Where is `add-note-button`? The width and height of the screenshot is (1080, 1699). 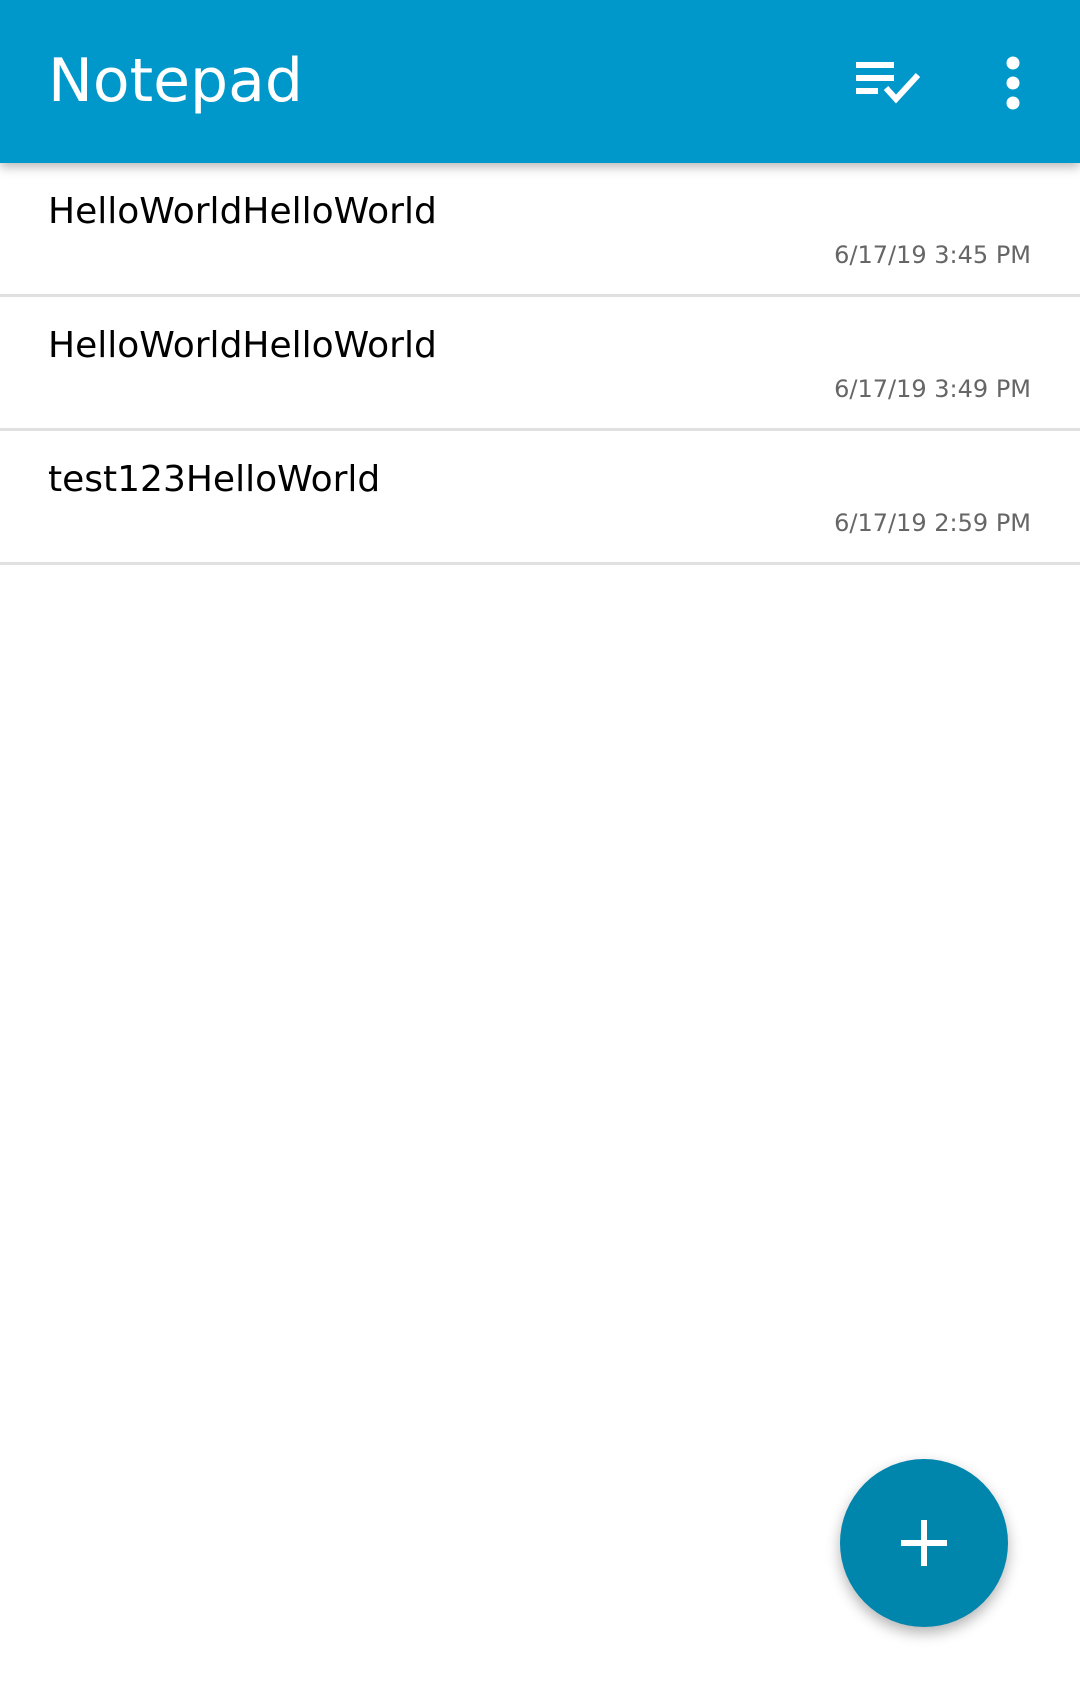
add-note-button is located at coordinates (924, 1543).